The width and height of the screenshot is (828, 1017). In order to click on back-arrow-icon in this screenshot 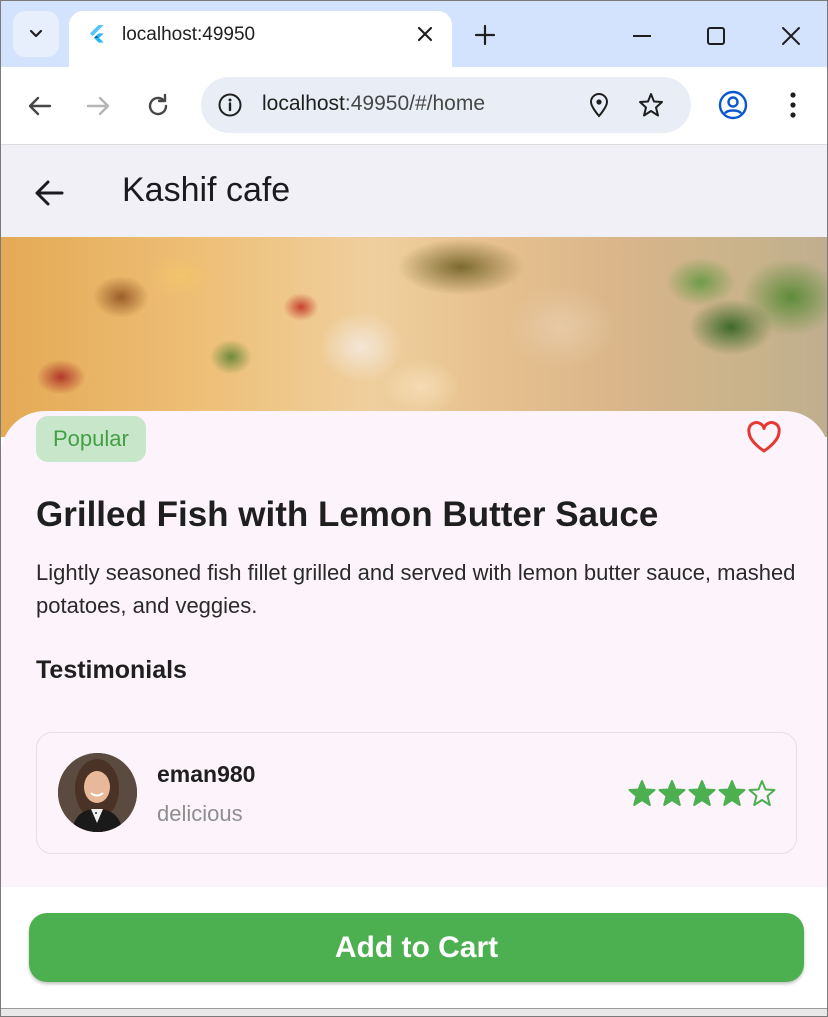, I will do `click(49, 193)`.